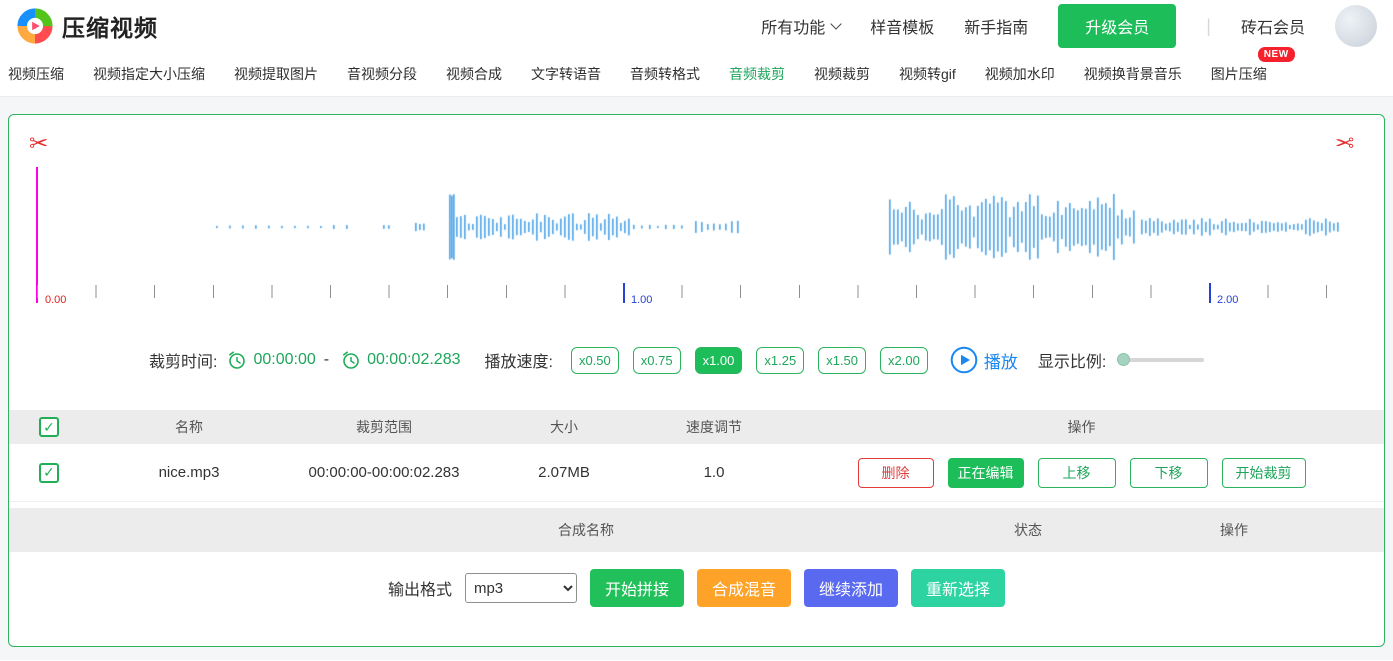  What do you see at coordinates (1076, 472) in the screenshot?
I see `move-up-button: 上移` at bounding box center [1076, 472].